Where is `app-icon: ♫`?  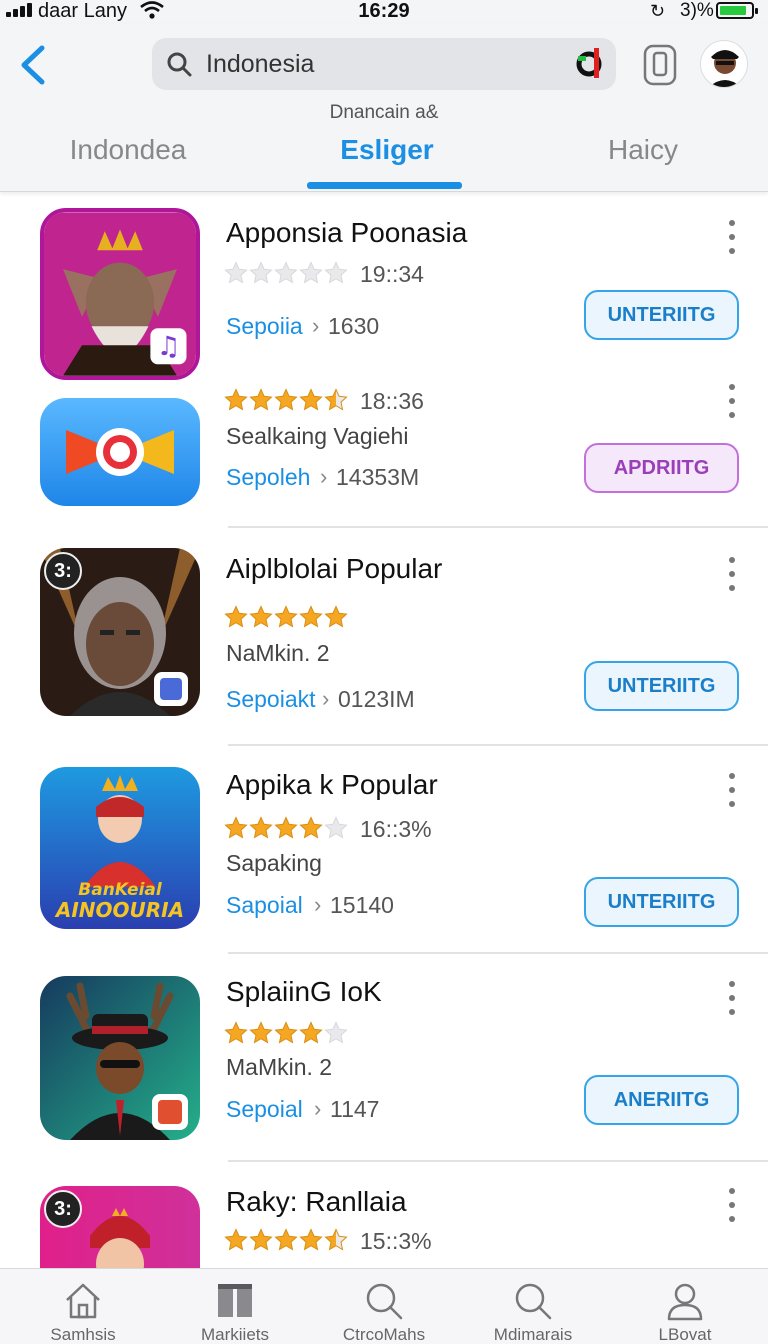
app-icon: ♫ is located at coordinates (120, 294).